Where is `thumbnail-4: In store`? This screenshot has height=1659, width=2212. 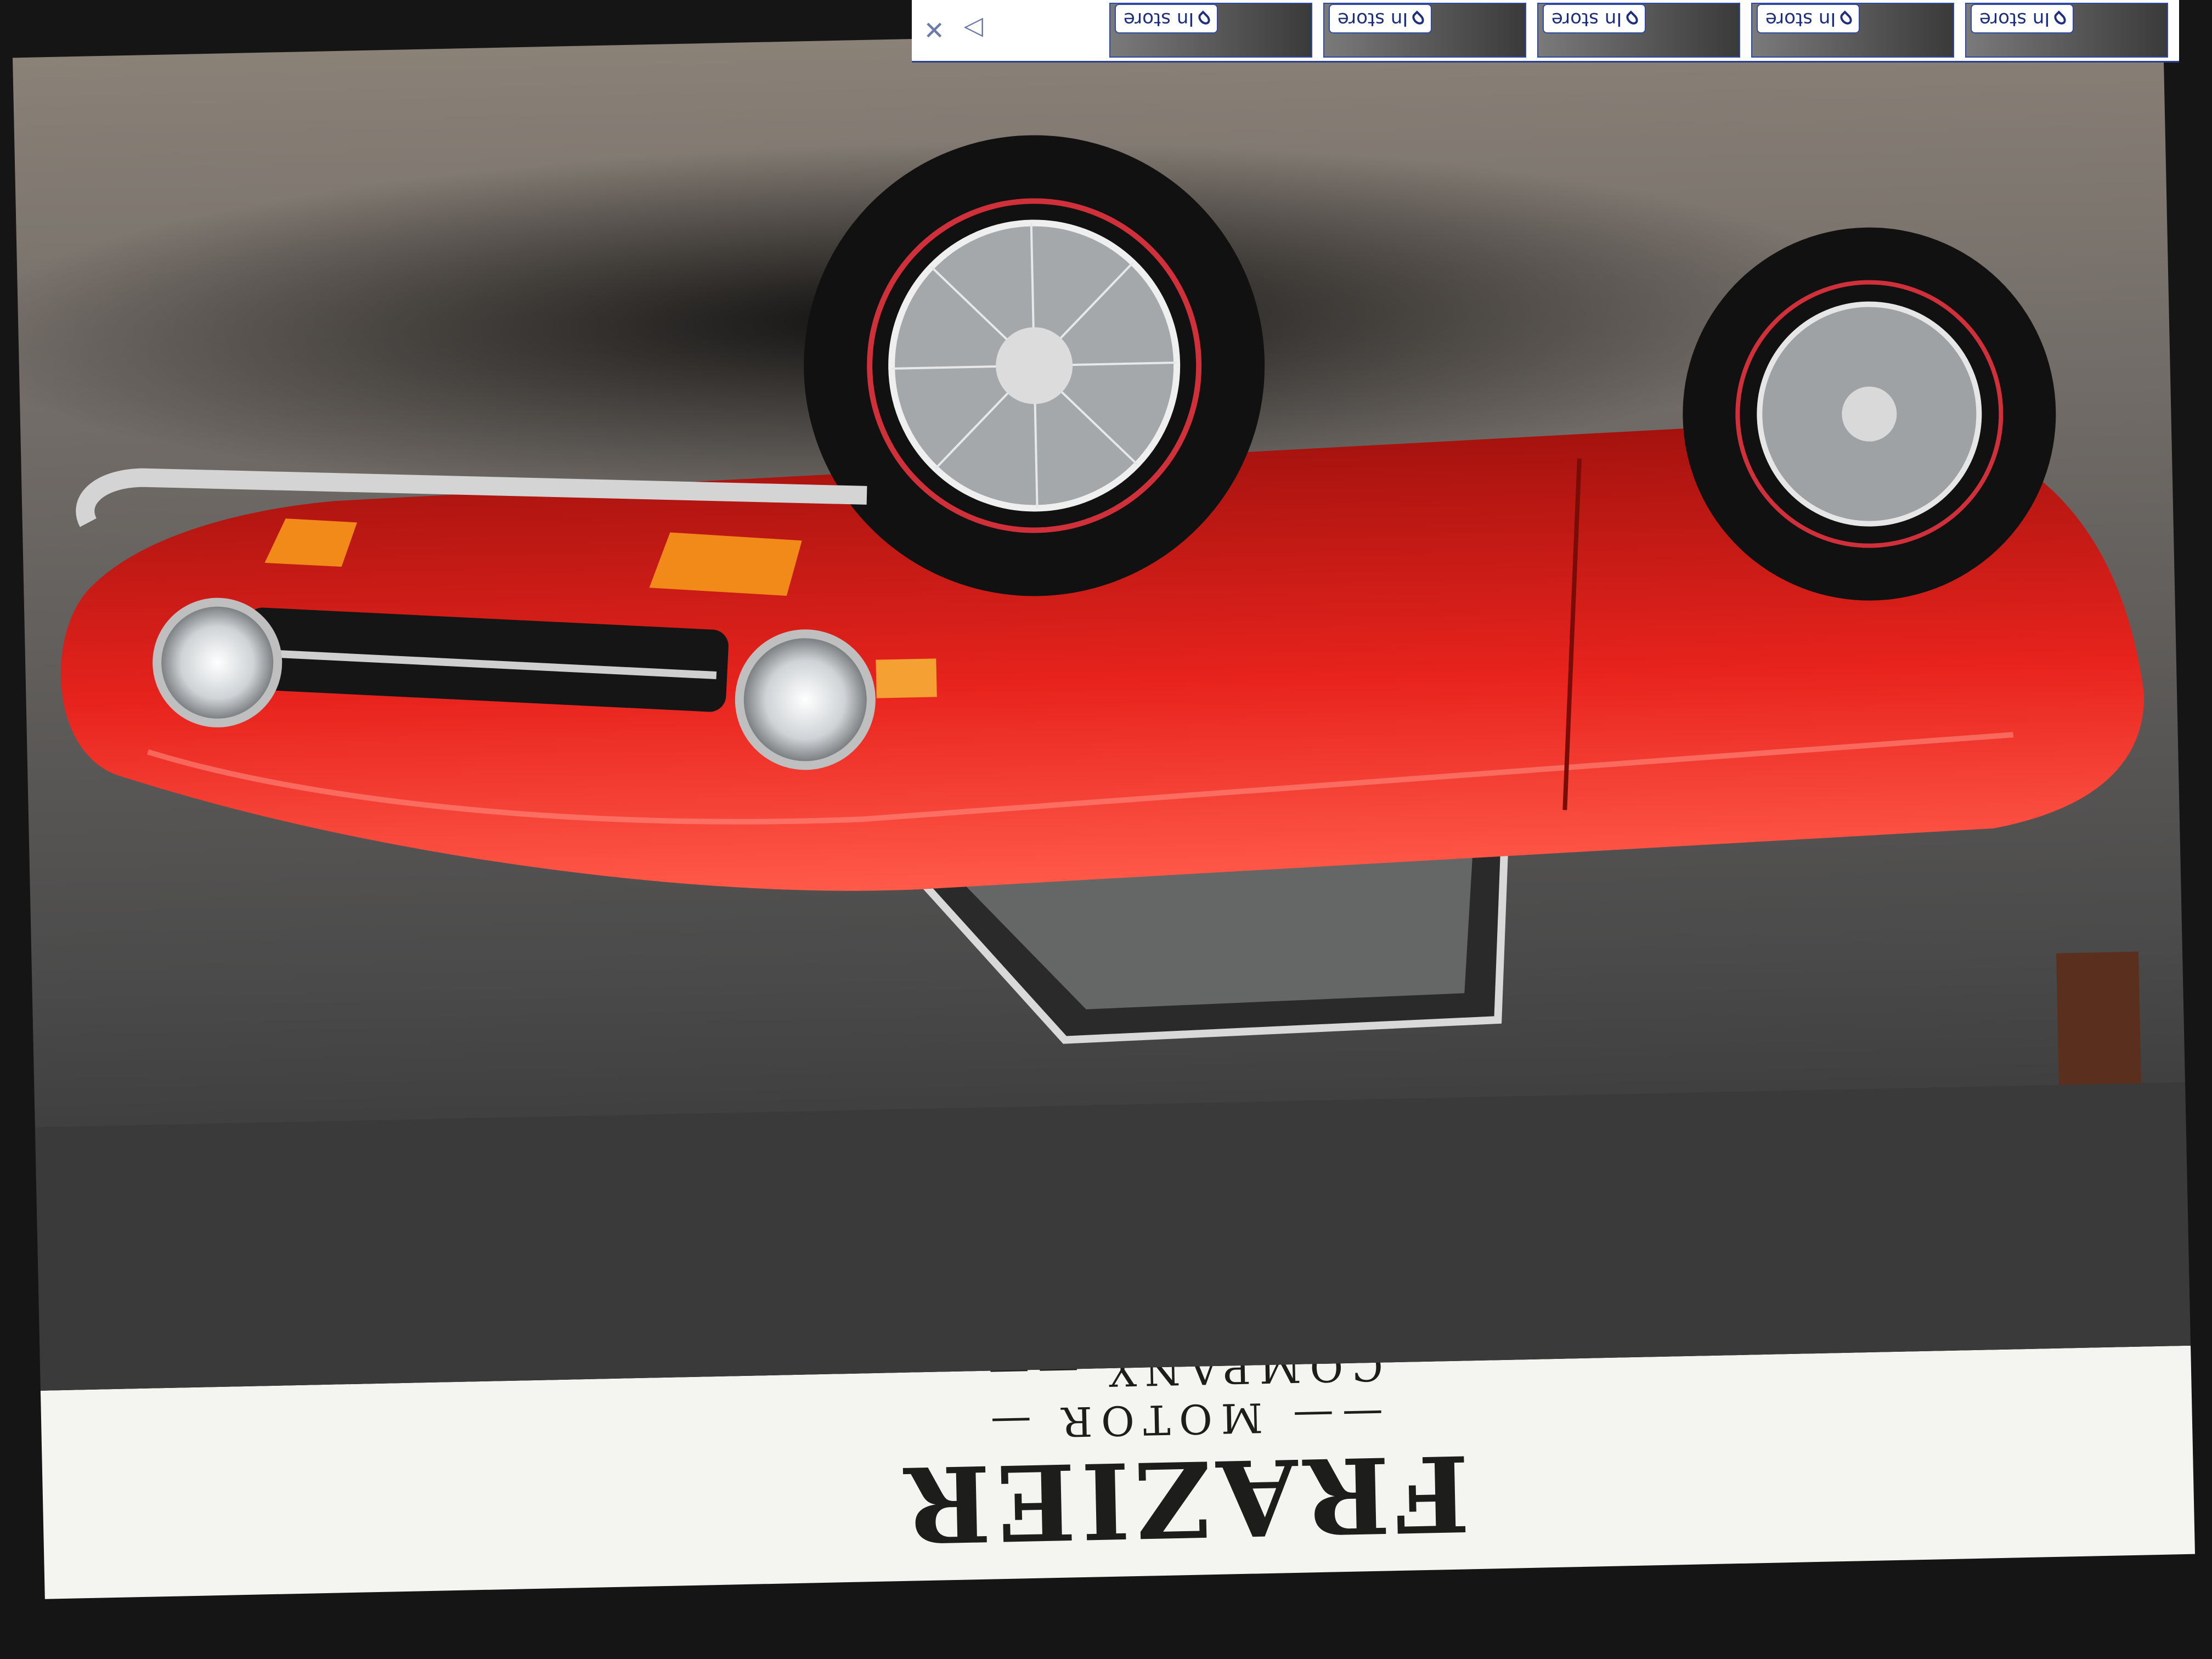
thumbnail-4: In store is located at coordinates (1424, 30).